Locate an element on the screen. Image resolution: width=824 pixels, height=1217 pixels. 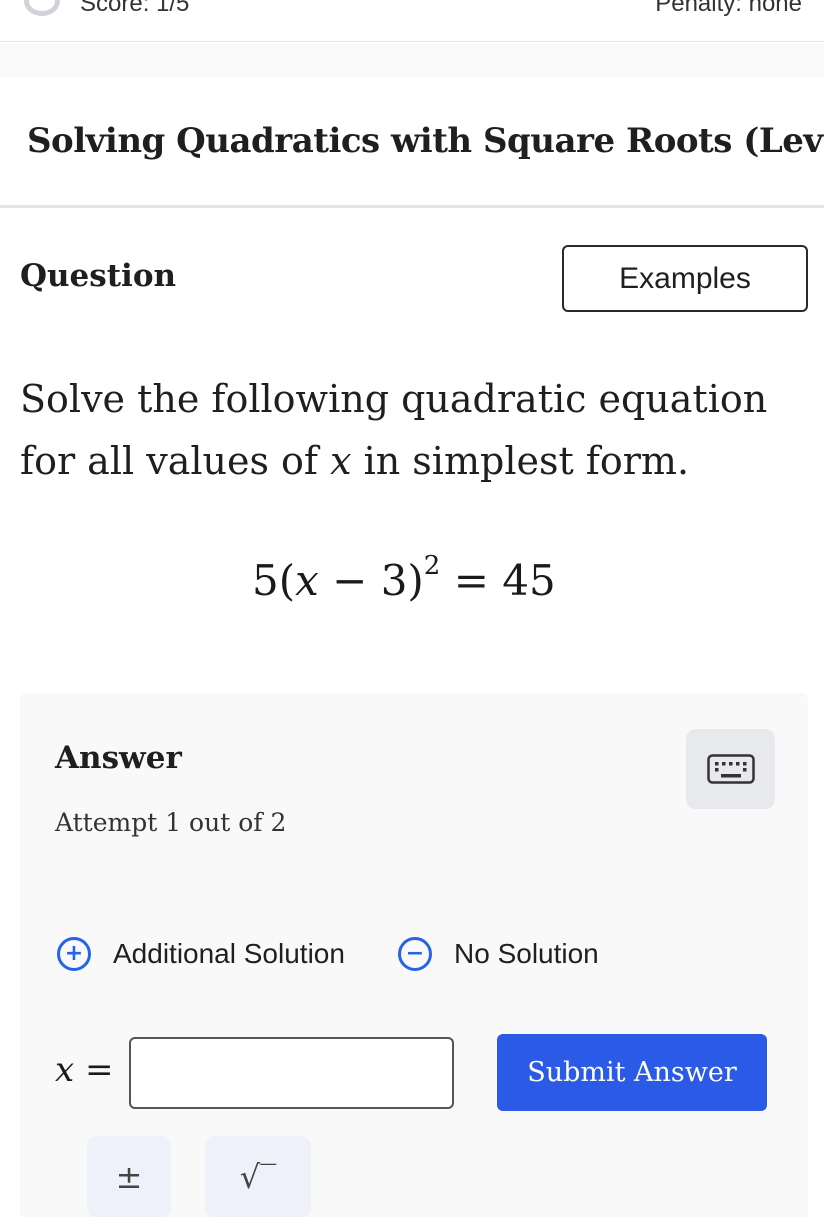
examples-button: Examples is located at coordinates (685, 278).